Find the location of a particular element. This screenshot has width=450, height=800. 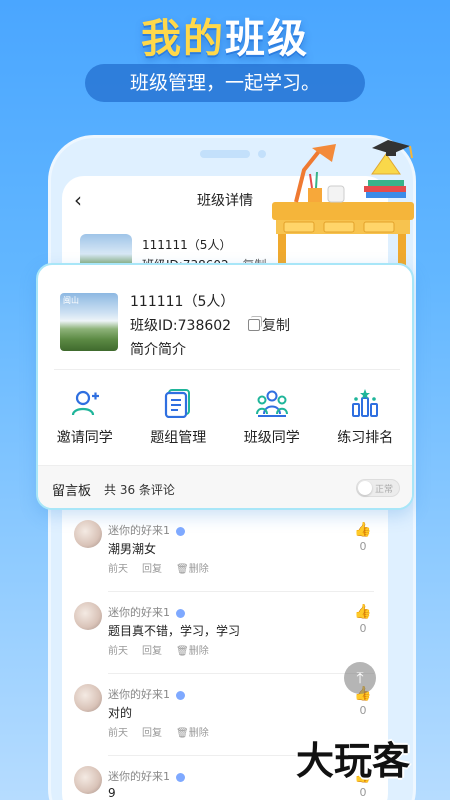

toggle-knob is located at coordinates (365, 488).